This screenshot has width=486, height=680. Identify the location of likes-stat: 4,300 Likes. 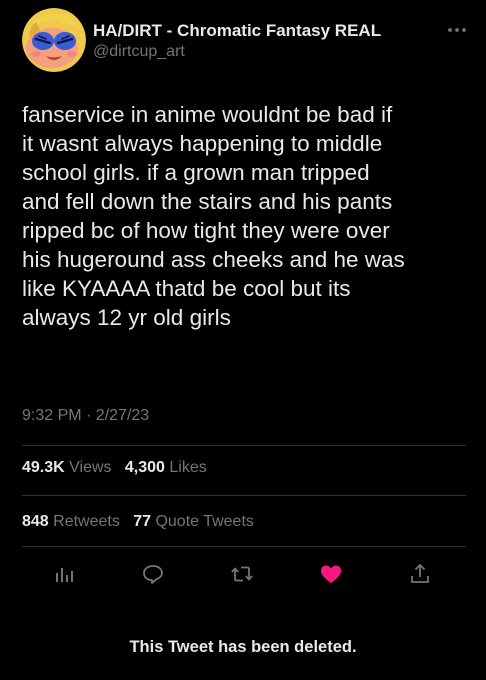
(166, 467).